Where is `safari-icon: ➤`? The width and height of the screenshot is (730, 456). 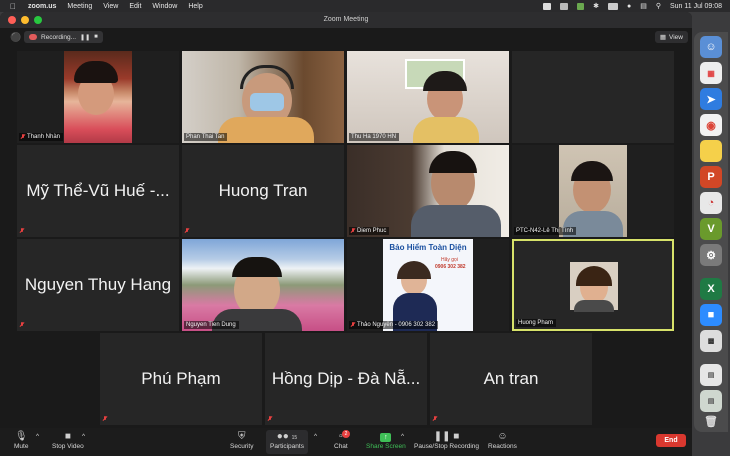
safari-icon: ➤ is located at coordinates (711, 99).